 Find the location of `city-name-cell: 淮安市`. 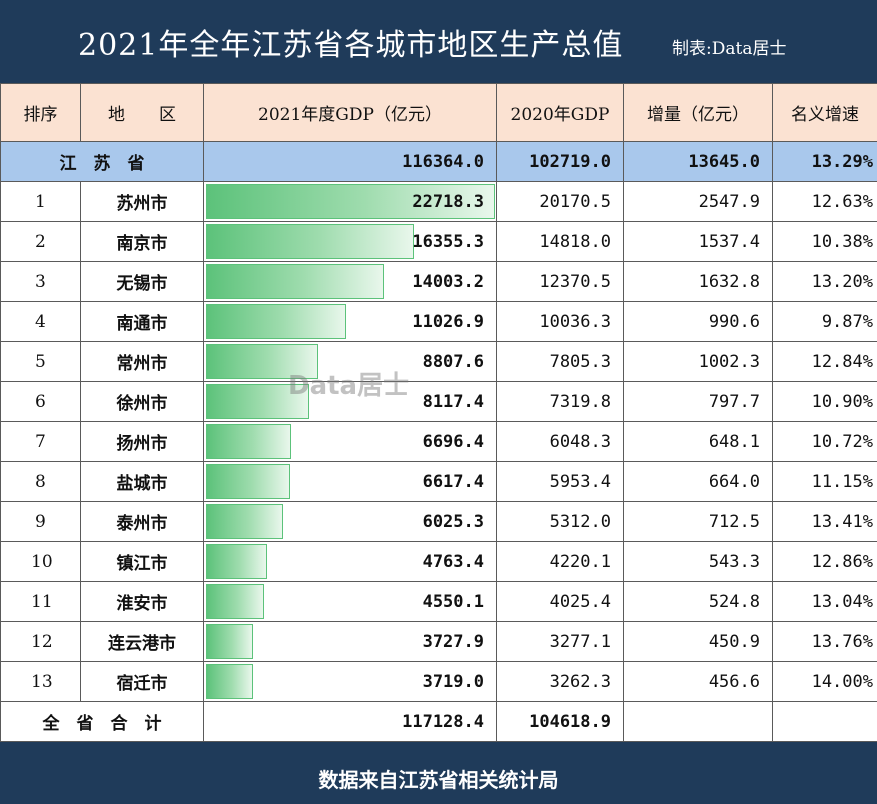

city-name-cell: 淮安市 is located at coordinates (142, 601).